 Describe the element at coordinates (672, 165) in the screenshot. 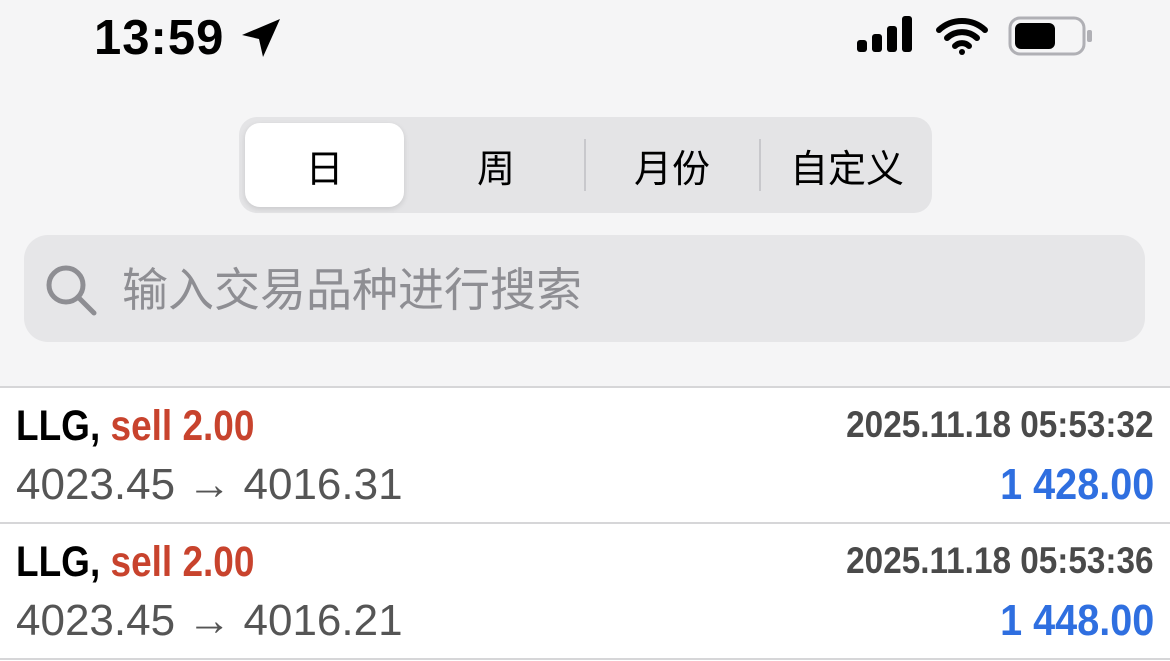

I see `tab-month: 月份` at that location.